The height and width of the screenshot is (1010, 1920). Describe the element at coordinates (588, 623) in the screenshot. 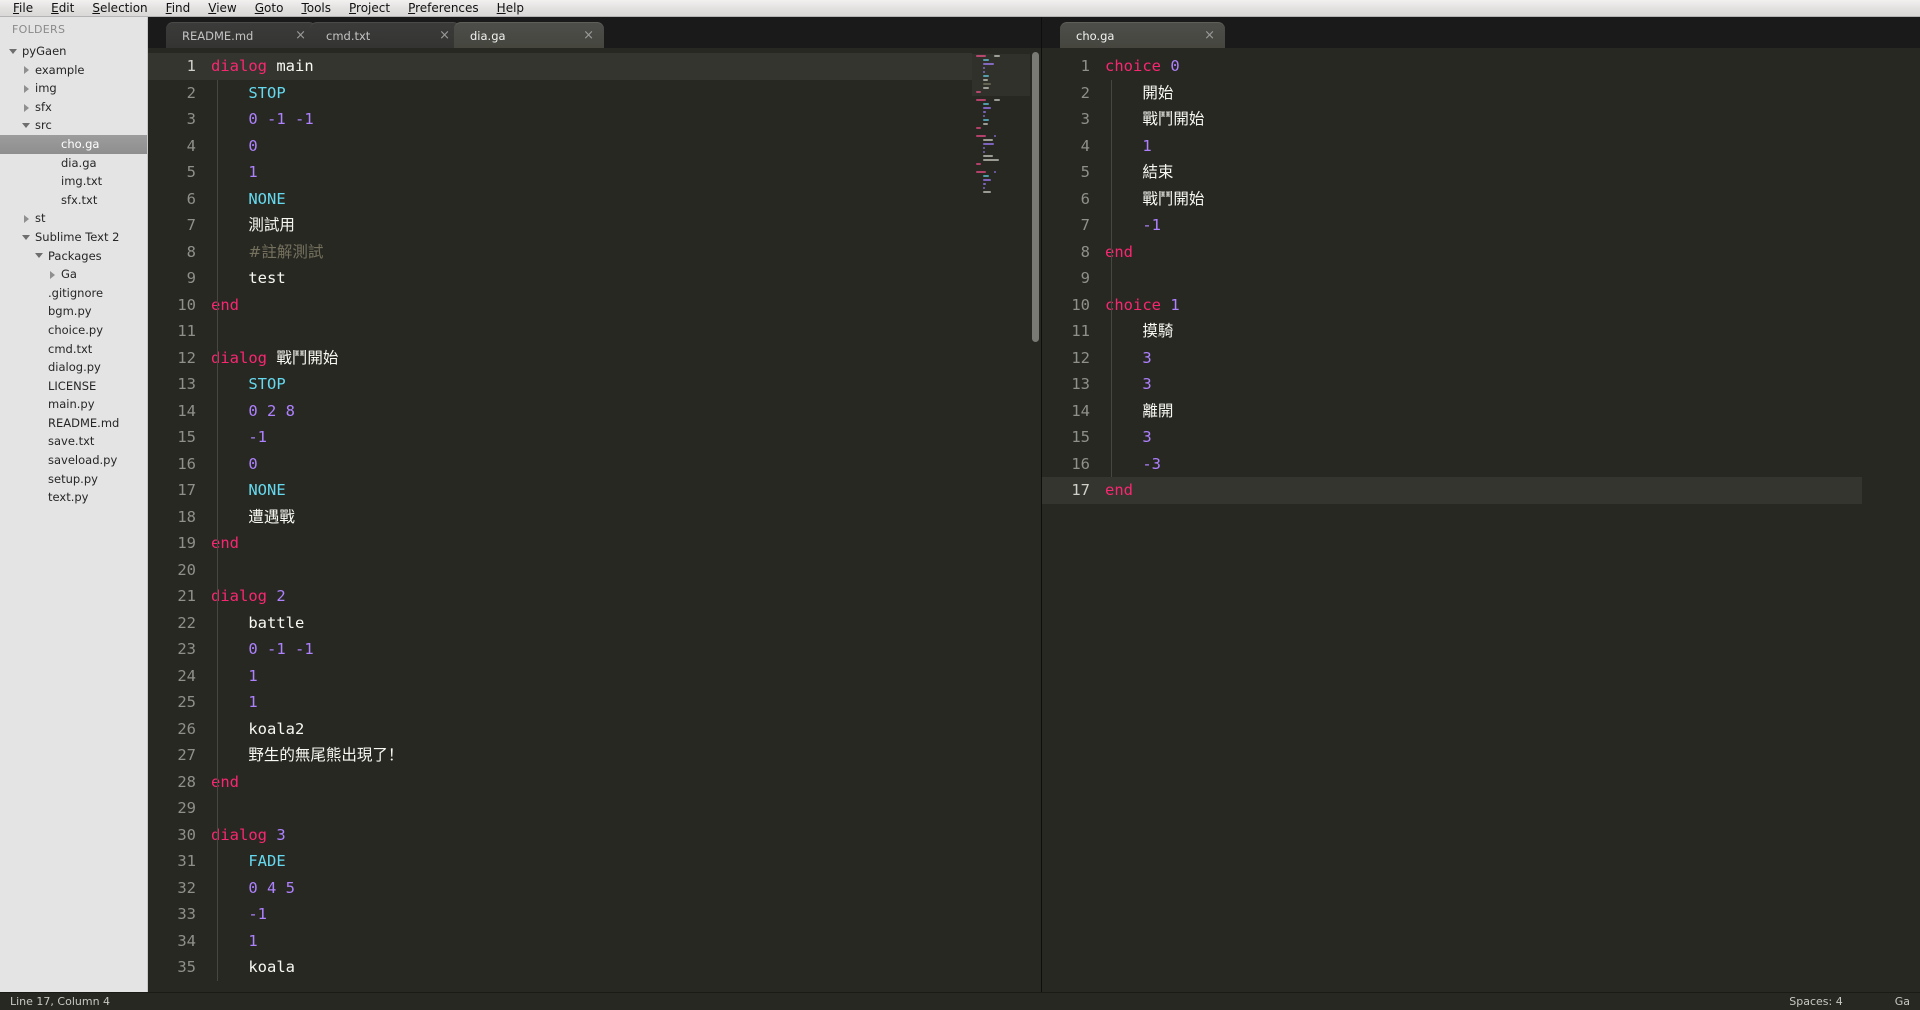

I see `code-line: battle` at that location.